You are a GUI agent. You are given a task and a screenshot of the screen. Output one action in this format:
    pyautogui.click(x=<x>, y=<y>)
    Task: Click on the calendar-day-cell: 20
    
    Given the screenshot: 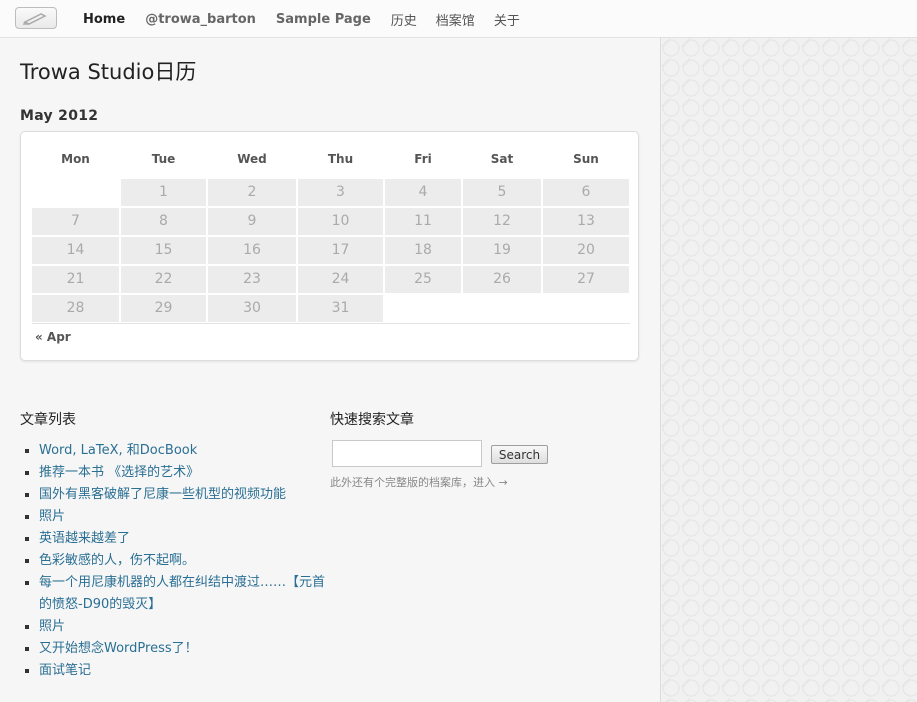 What is the action you would take?
    pyautogui.click(x=586, y=250)
    